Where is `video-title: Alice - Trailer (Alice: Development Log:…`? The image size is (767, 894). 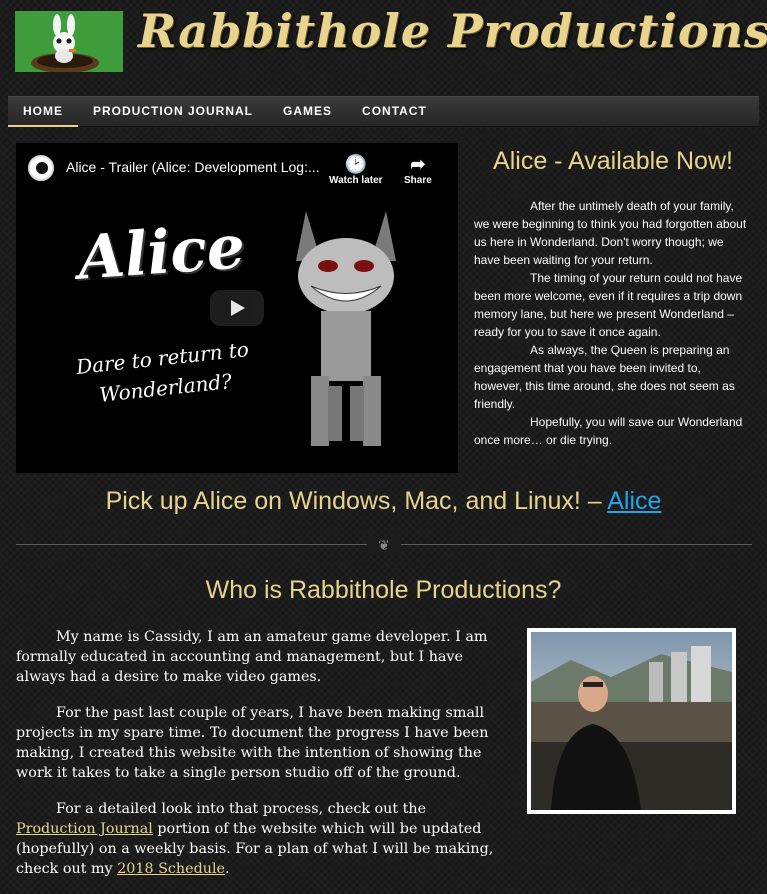 video-title: Alice - Trailer (Alice: Development Log:… is located at coordinates (193, 167).